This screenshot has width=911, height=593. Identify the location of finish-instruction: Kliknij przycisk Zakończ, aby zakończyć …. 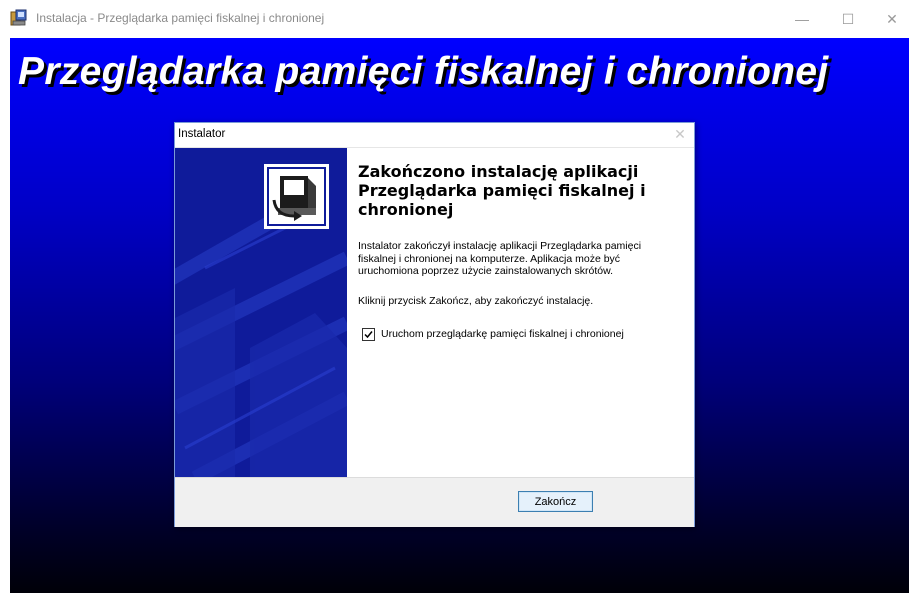
(476, 301).